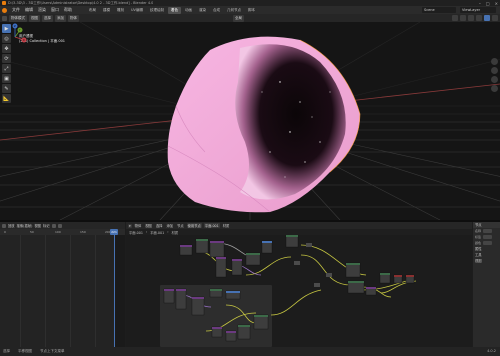 This screenshot has height=356, width=500. What do you see at coordinates (83, 232) in the screenshot?
I see `ruler-tick: 150` at bounding box center [83, 232].